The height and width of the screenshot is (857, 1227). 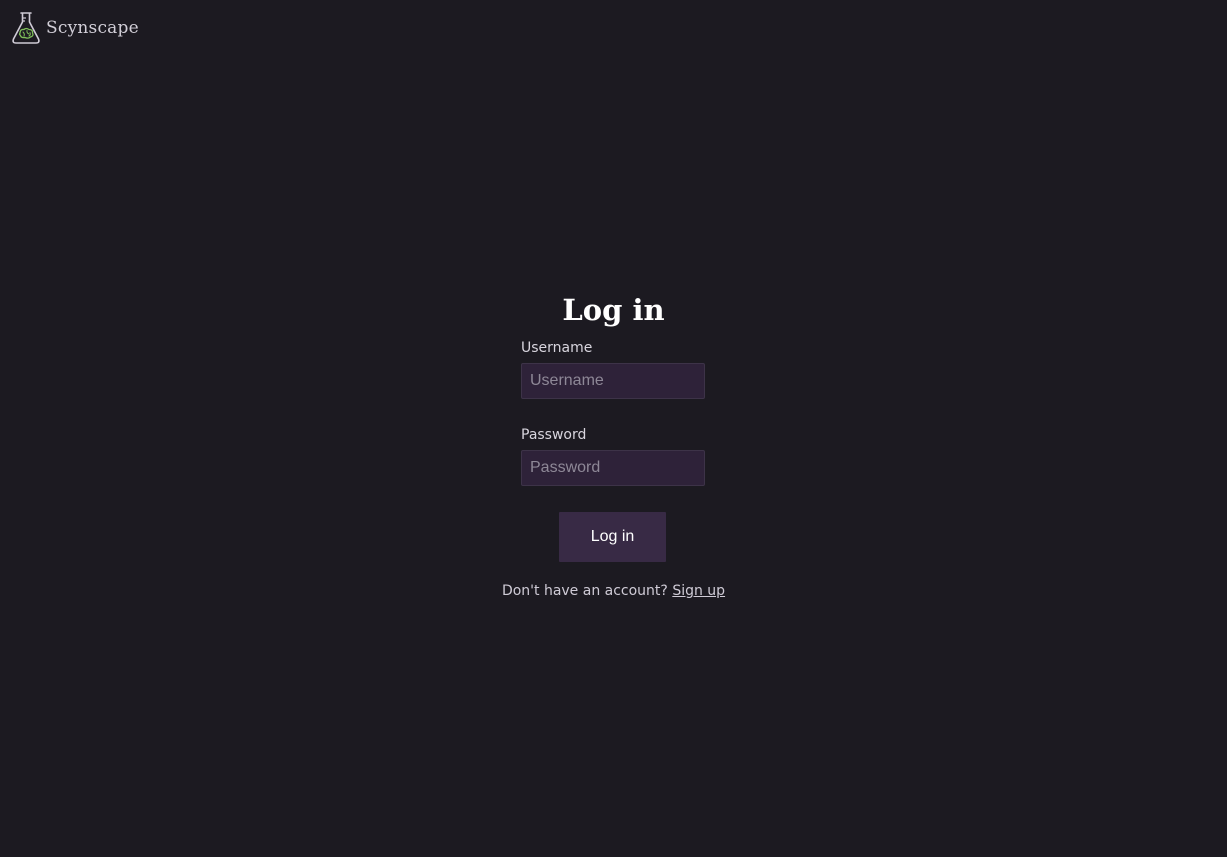 What do you see at coordinates (584, 591) in the screenshot?
I see `signup-prompt-text: Don't have an account?` at bounding box center [584, 591].